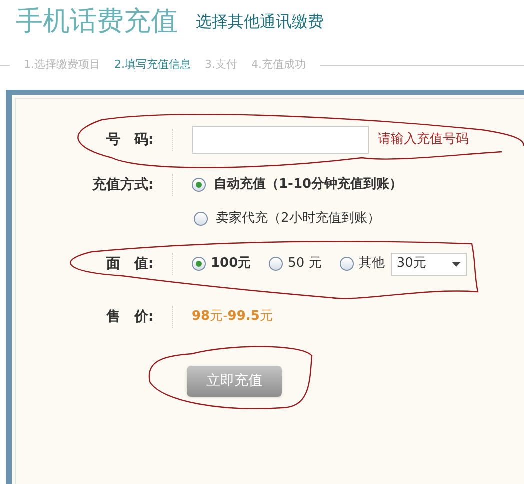  What do you see at coordinates (305, 264) in the screenshot?
I see `option-label: 50 元` at bounding box center [305, 264].